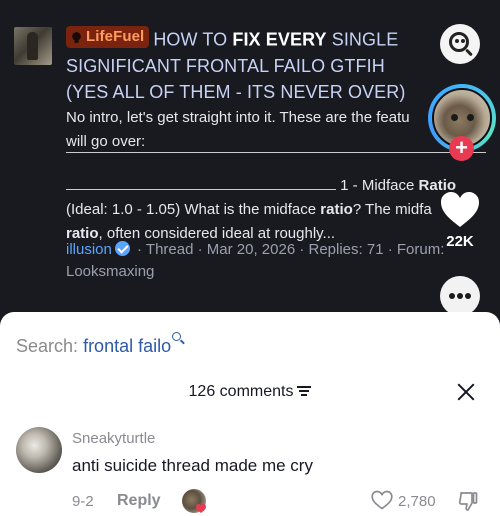  I want to click on comment-date: 9-2, so click(83, 501).